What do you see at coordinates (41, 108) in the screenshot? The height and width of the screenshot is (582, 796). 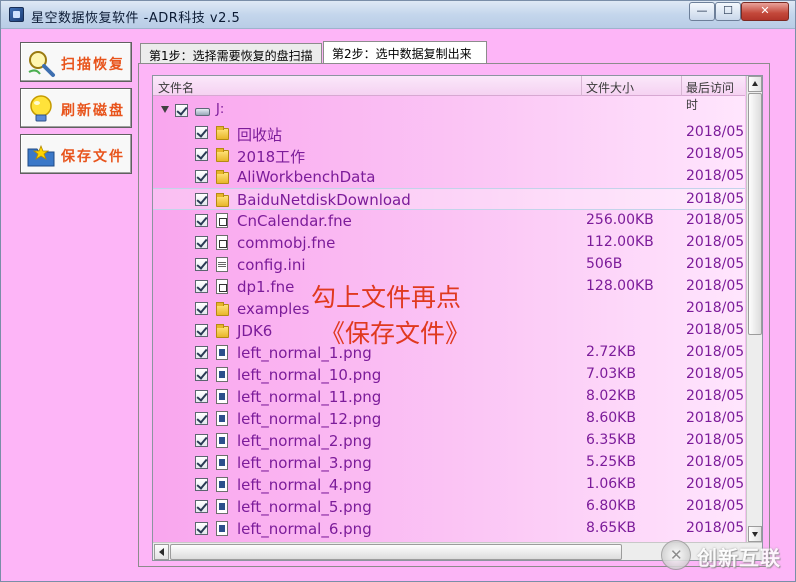 I see `lightbulb-icon` at bounding box center [41, 108].